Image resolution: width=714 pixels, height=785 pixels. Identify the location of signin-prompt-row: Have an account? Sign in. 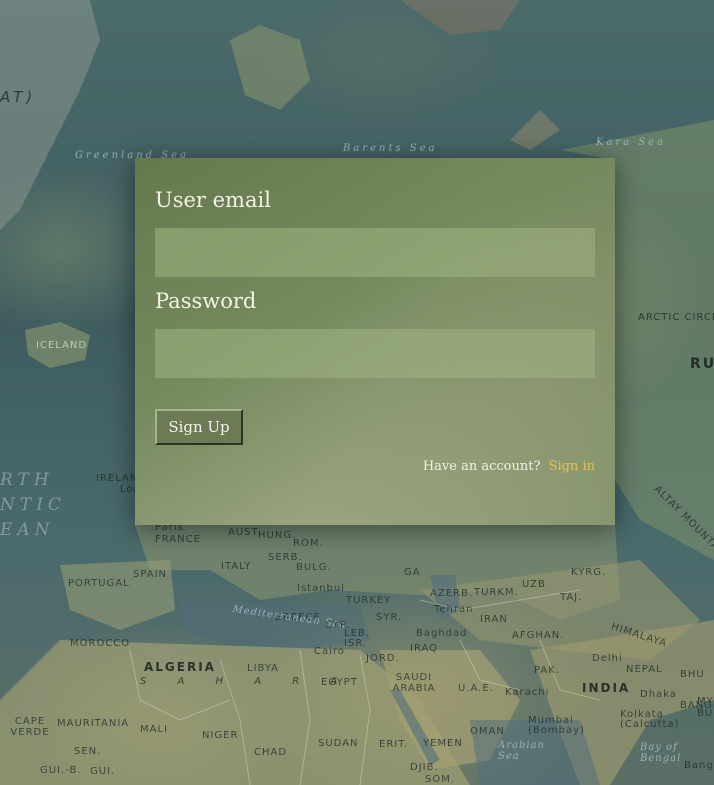
(375, 466).